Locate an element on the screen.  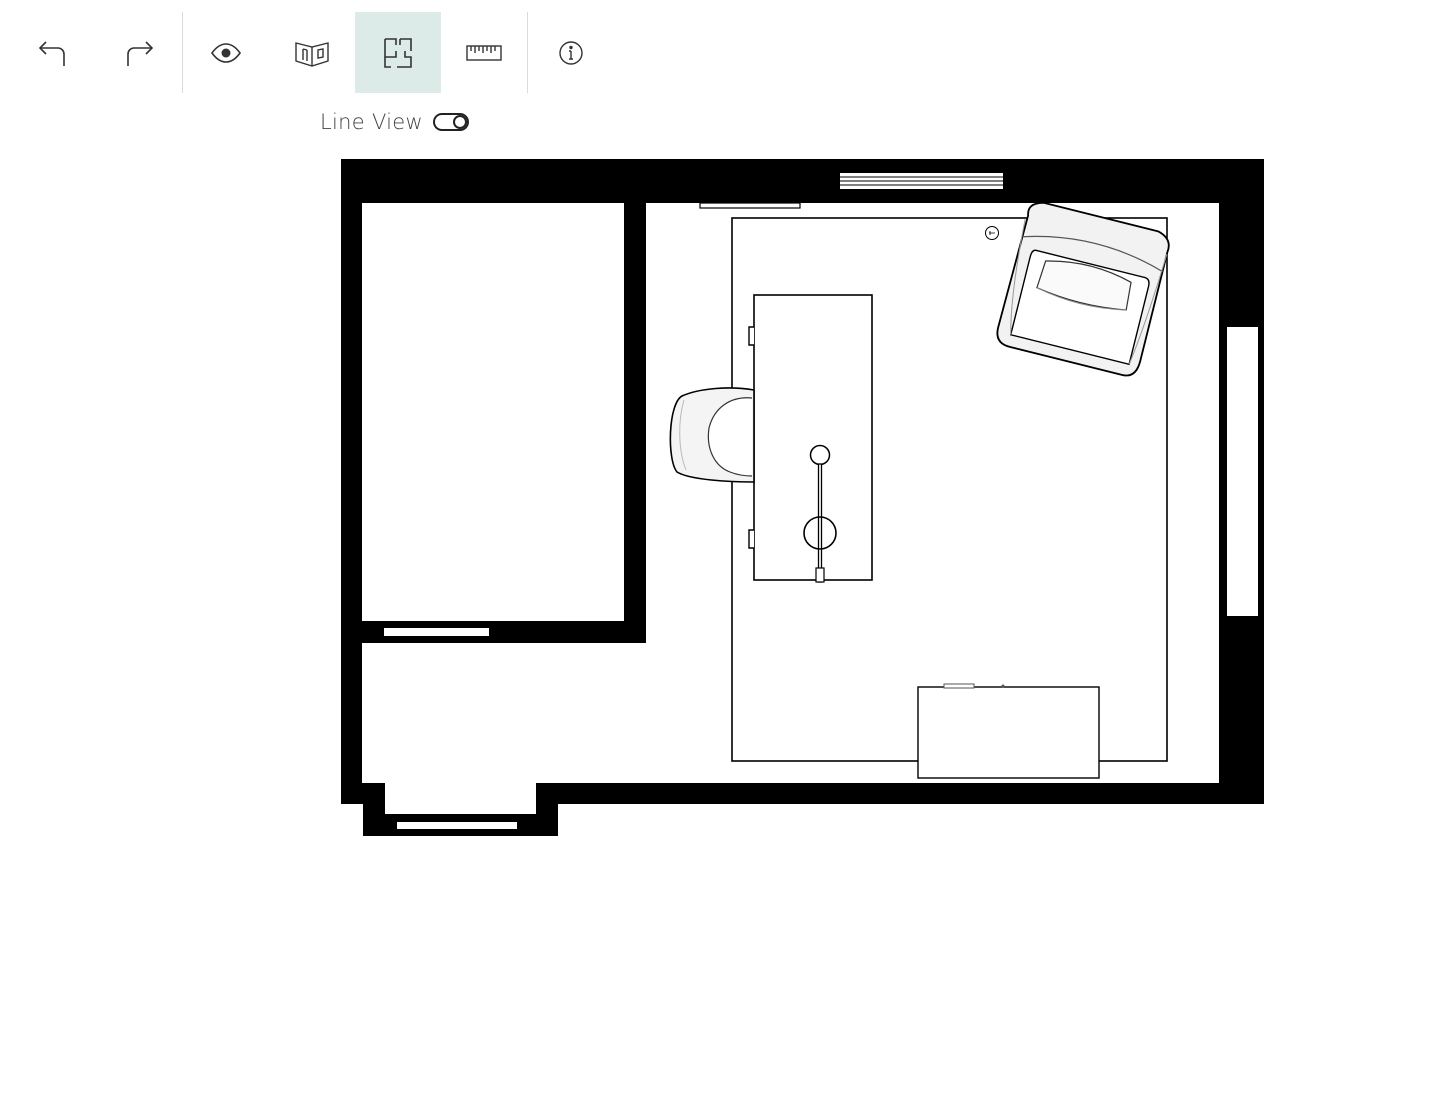
heater-vent is located at coordinates (750, 205).